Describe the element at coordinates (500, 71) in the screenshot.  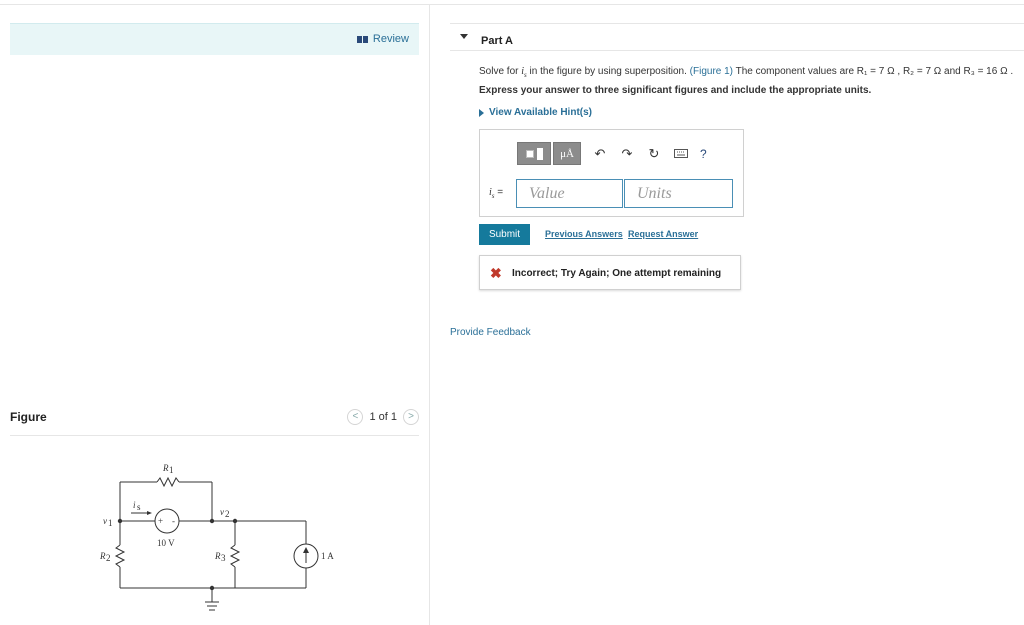
I see `question-prefix: Solve for` at that location.